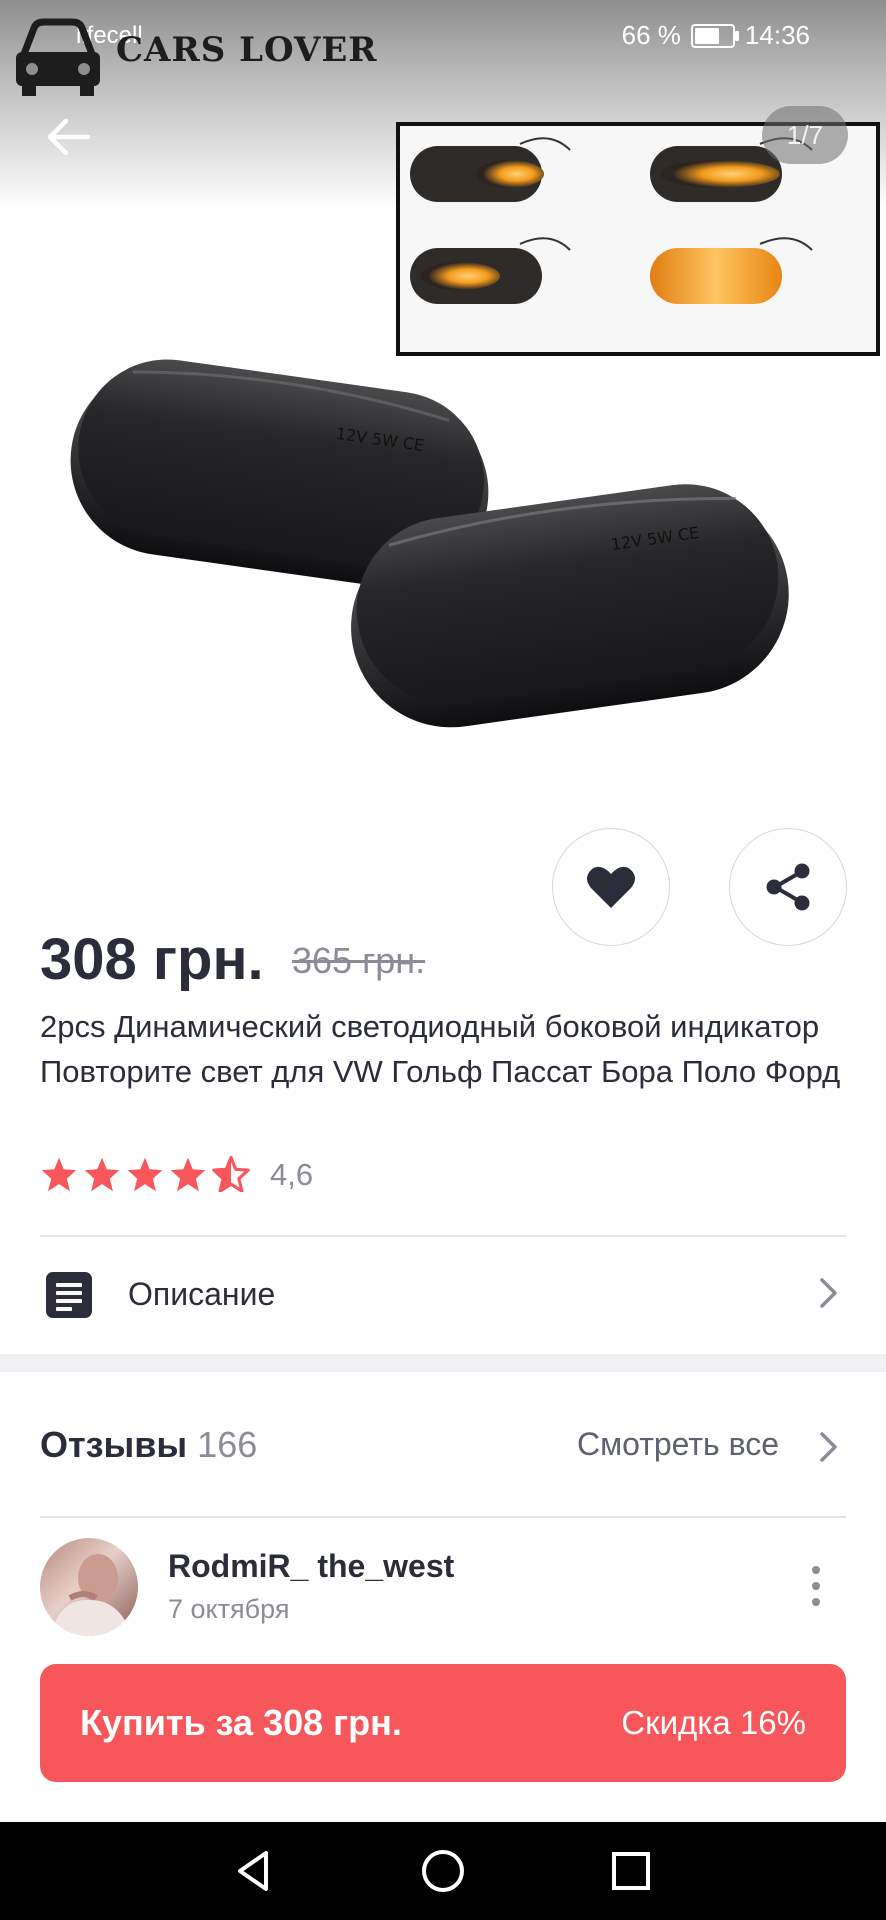 Image resolution: width=886 pixels, height=1920 pixels. I want to click on share-button, so click(788, 887).